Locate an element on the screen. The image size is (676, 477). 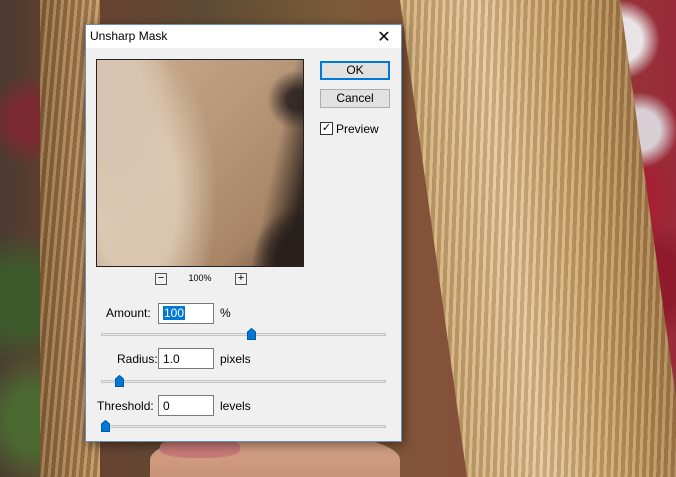
zoom-out-button: − is located at coordinates (161, 279).